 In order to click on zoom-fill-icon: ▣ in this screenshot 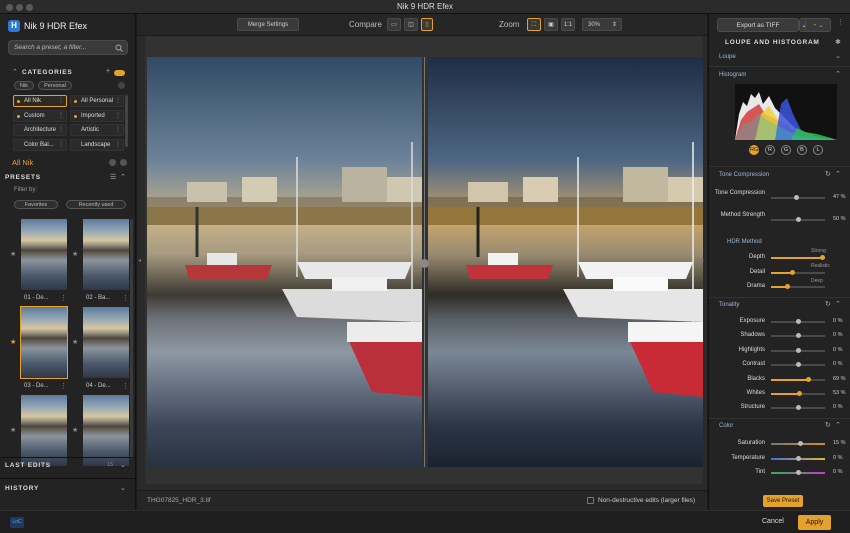, I will do `click(551, 24)`.